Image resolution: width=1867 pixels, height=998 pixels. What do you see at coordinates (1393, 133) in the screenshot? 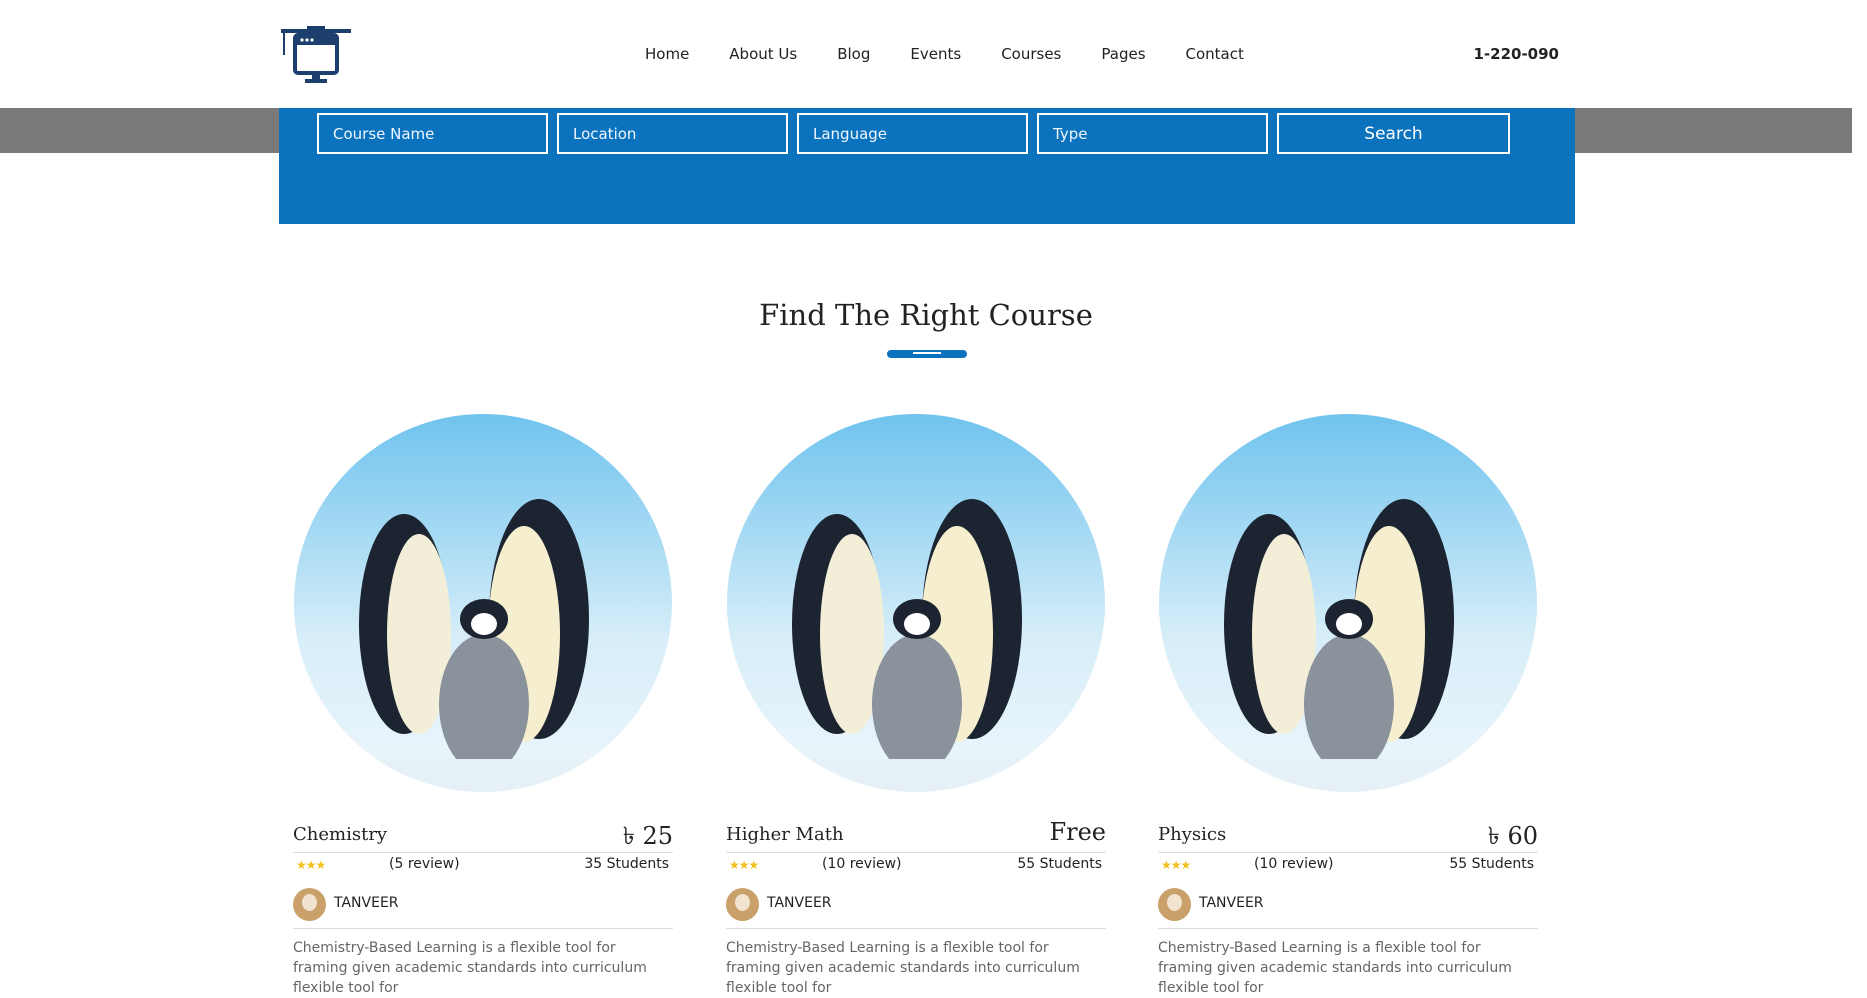
I see `search-button: Search` at bounding box center [1393, 133].